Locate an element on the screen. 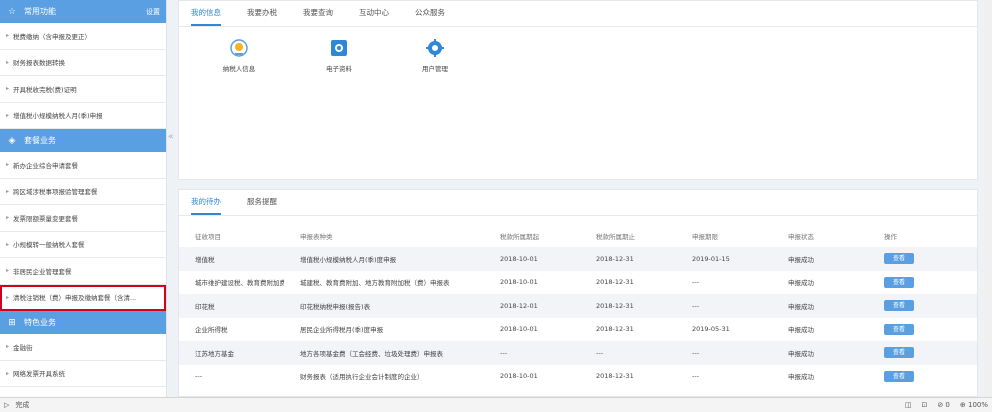  sidebar-item-label: 跨区域涉税事项报验管理套餐 is located at coordinates (55, 192).